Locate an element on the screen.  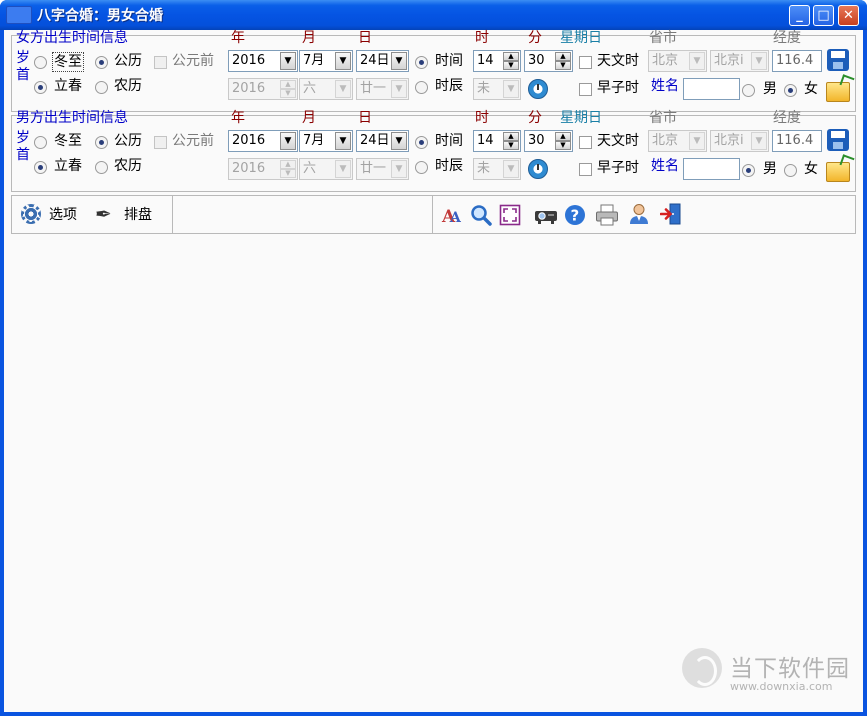
quill-icon: ✒ is located at coordinates (103, 214).